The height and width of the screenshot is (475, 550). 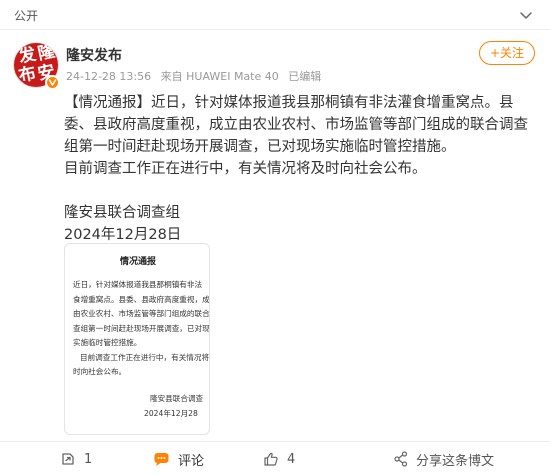 What do you see at coordinates (219, 76) in the screenshot?
I see `post-source: 来自 HUAWEI Mate 40` at bounding box center [219, 76].